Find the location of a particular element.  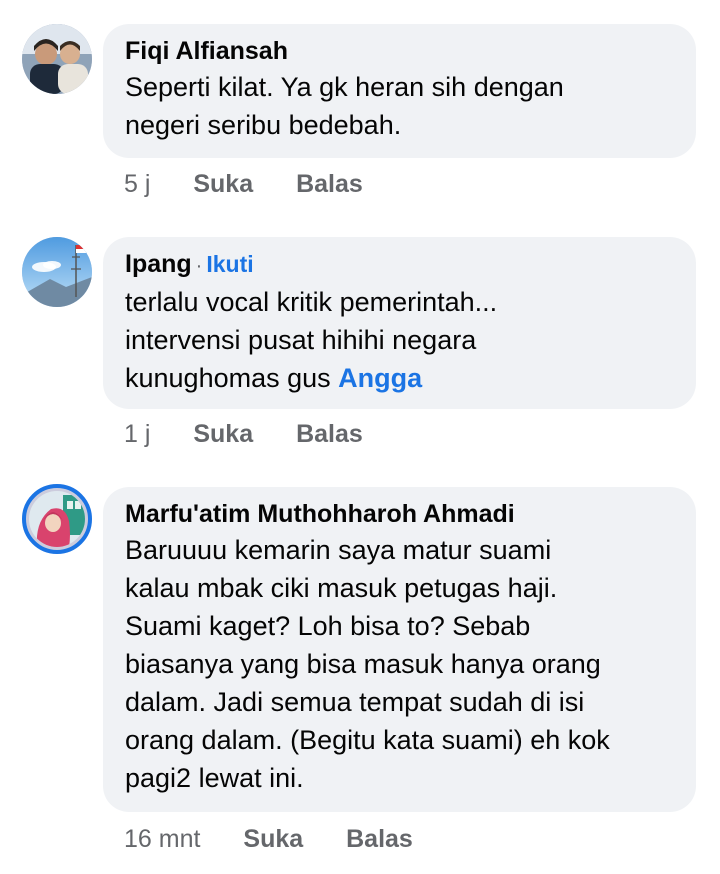

comment-time: 1 j is located at coordinates (137, 434).